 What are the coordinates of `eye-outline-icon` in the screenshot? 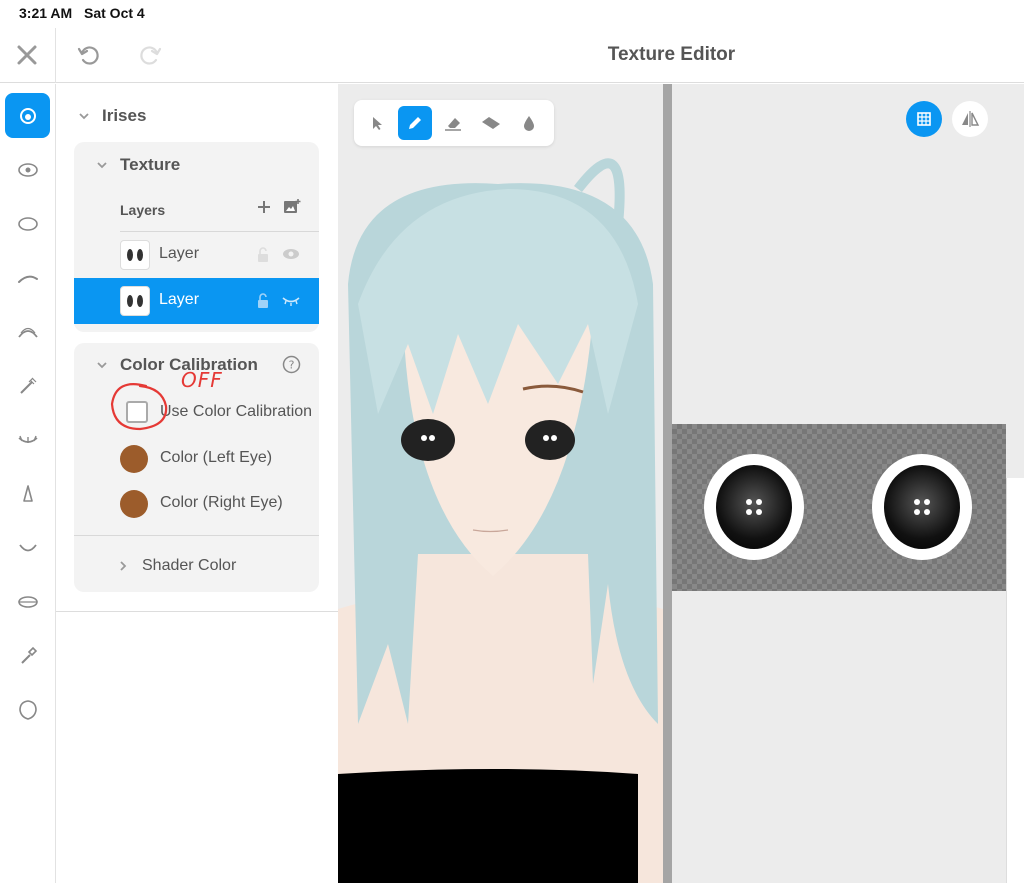 It's located at (27, 223).